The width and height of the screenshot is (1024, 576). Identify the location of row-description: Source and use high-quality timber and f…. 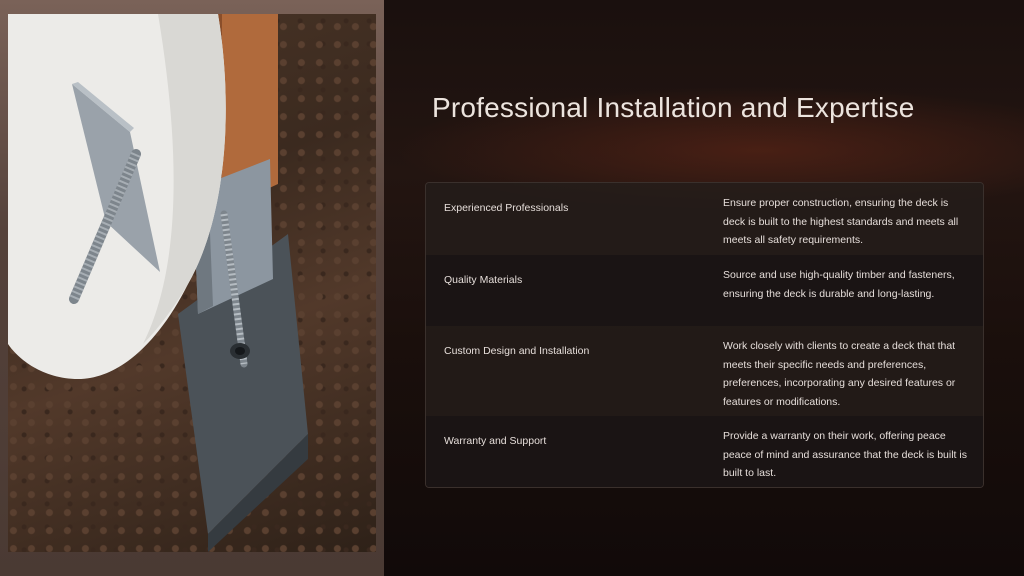
(839, 284).